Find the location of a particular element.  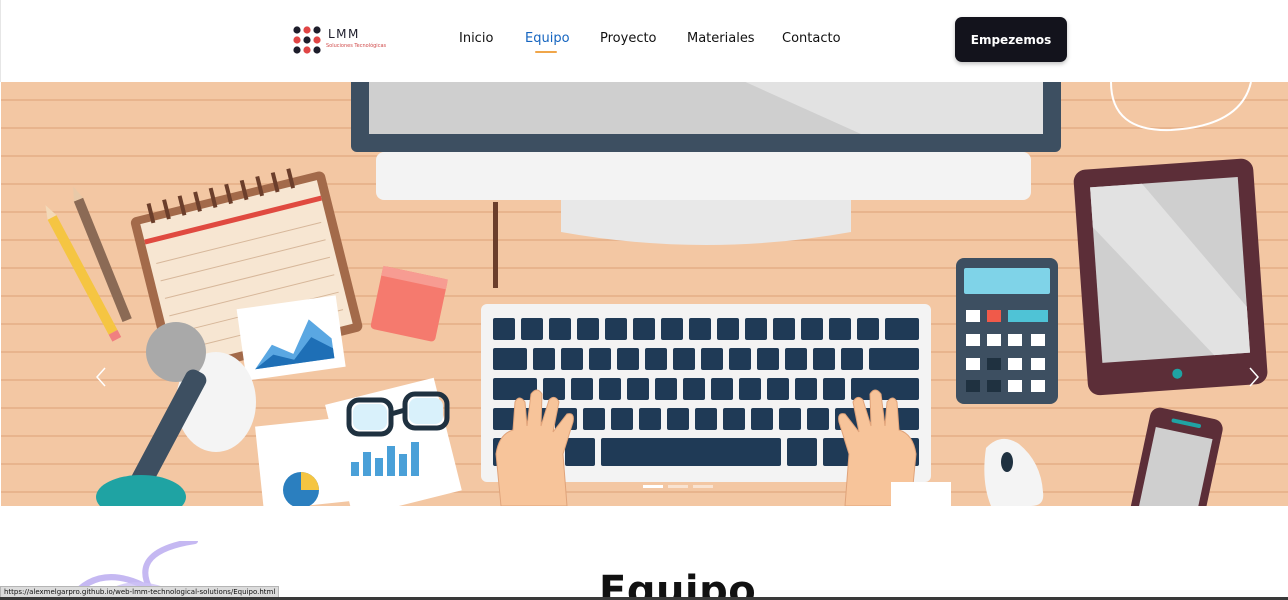

nav-contacto: Contacto is located at coordinates (811, 38).